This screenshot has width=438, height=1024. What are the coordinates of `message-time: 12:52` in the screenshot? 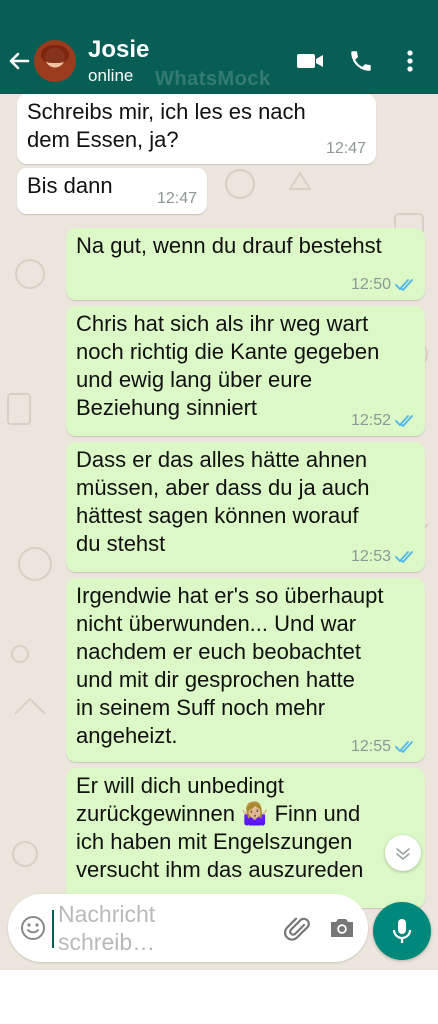 It's located at (383, 421).